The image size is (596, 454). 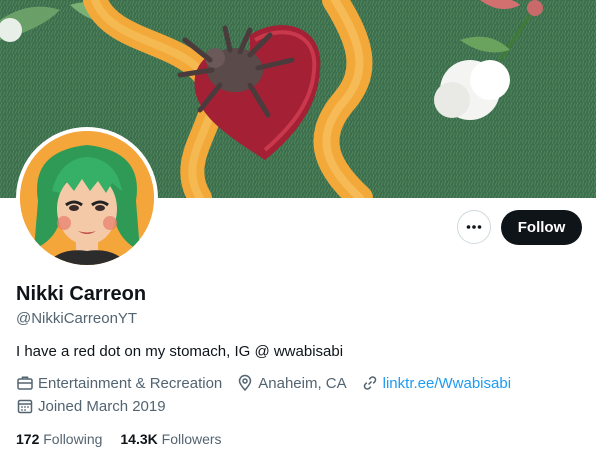 I want to click on joined-item: Joined March 2019, so click(x=91, y=406).